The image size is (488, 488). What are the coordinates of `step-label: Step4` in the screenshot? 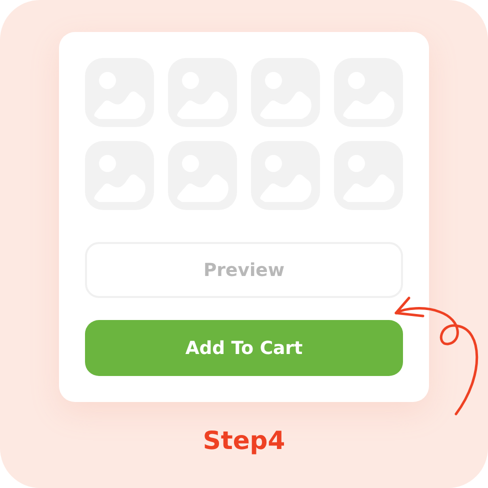 It's located at (244, 440).